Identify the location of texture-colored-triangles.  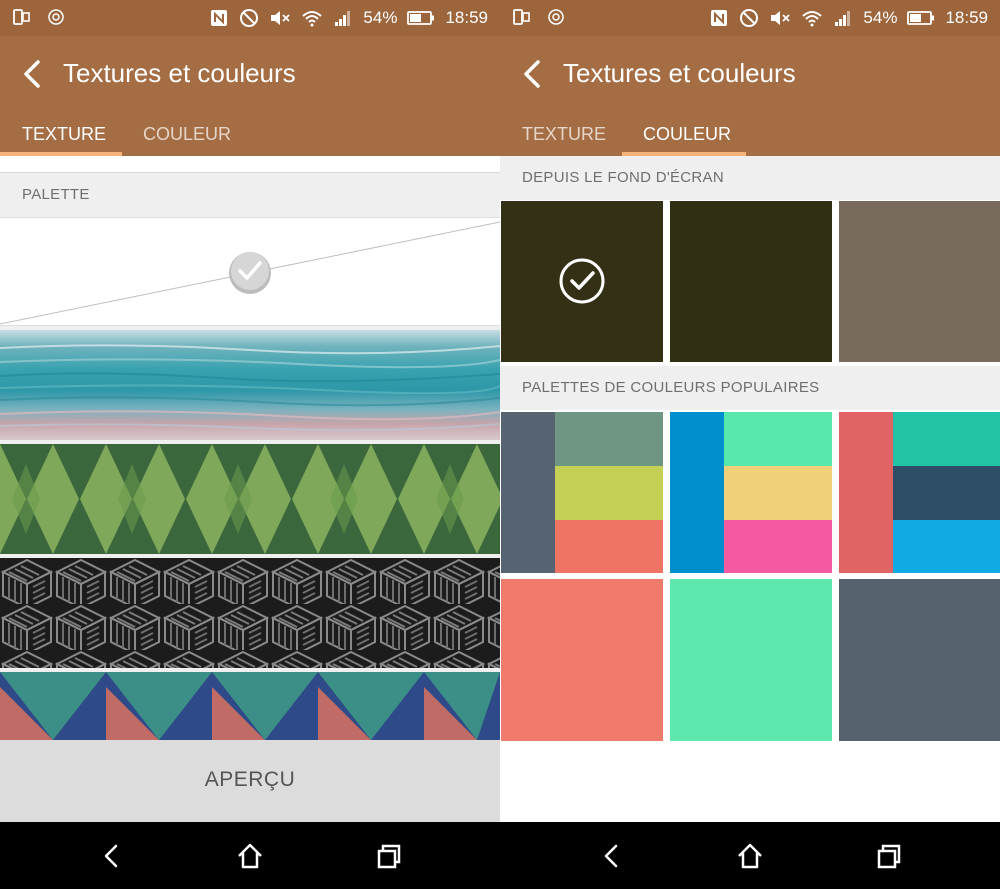
(250, 706).